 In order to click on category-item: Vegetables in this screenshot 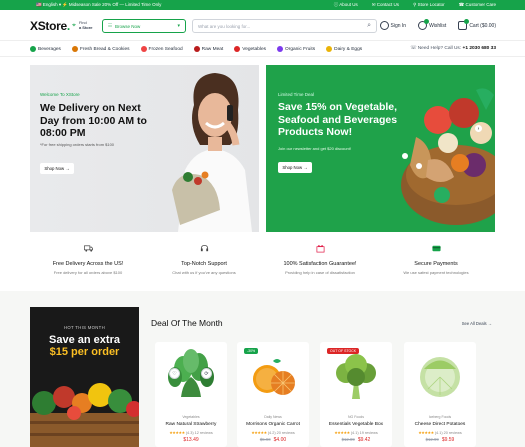, I will do `click(250, 49)`.